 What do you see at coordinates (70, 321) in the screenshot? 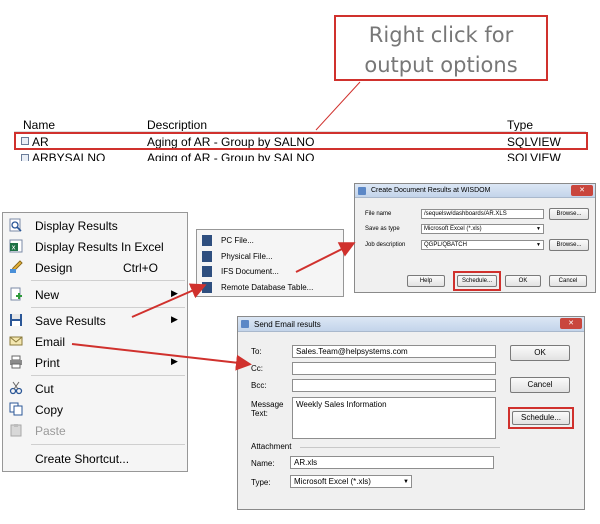
I see `menu-item-label: Save Results` at bounding box center [70, 321].